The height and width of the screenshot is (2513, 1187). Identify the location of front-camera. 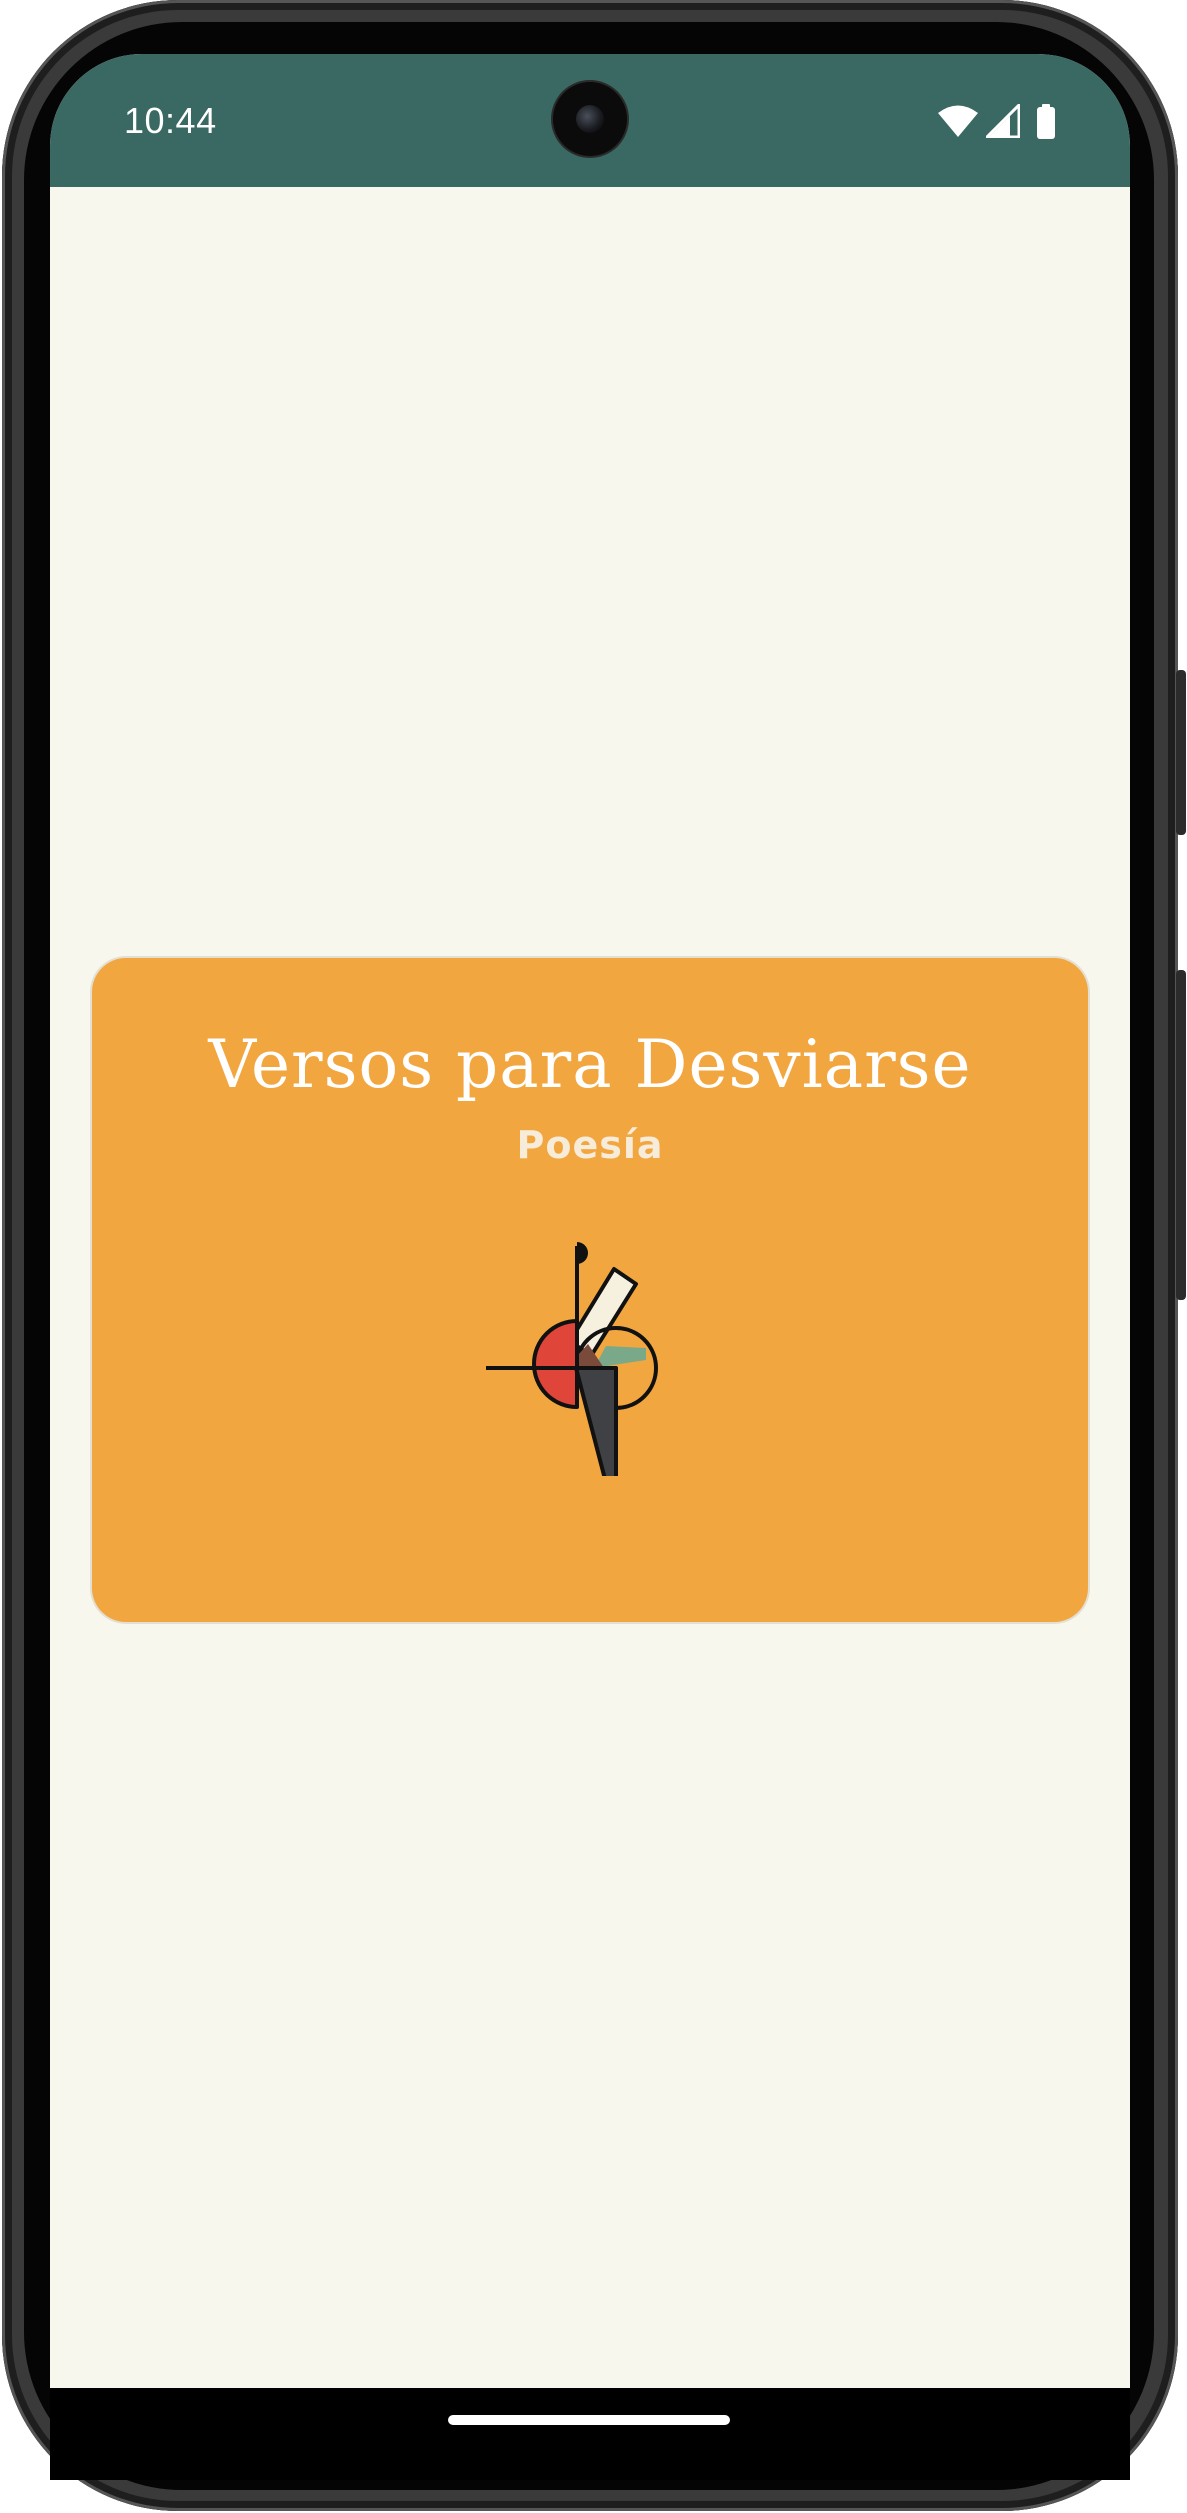
(590, 119).